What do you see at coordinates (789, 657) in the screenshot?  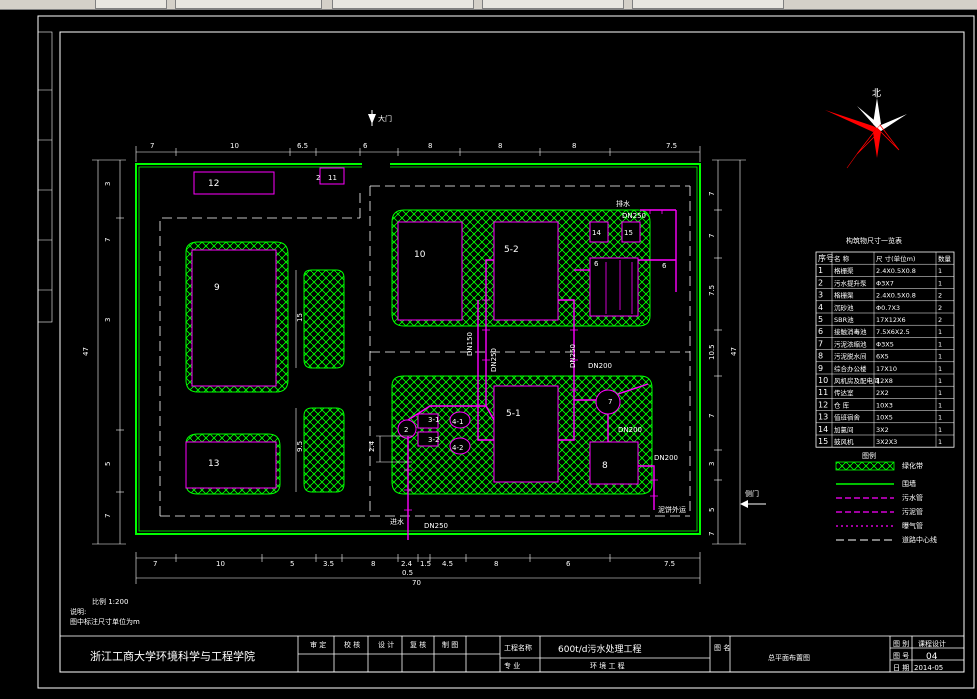 I see `drawing-name: 总平面布置图` at bounding box center [789, 657].